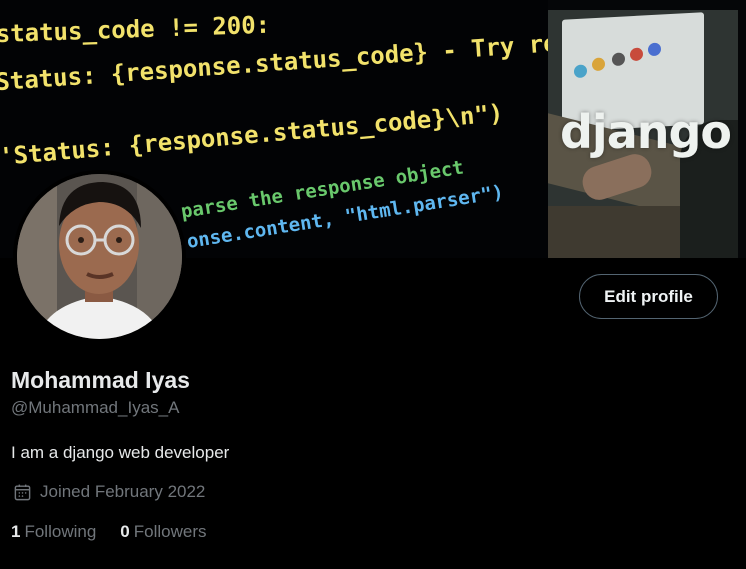 The height and width of the screenshot is (569, 746). I want to click on svg-text:'Status: {response.status_code: 'Status: {response.status_code}\n"), so click(252, 135).